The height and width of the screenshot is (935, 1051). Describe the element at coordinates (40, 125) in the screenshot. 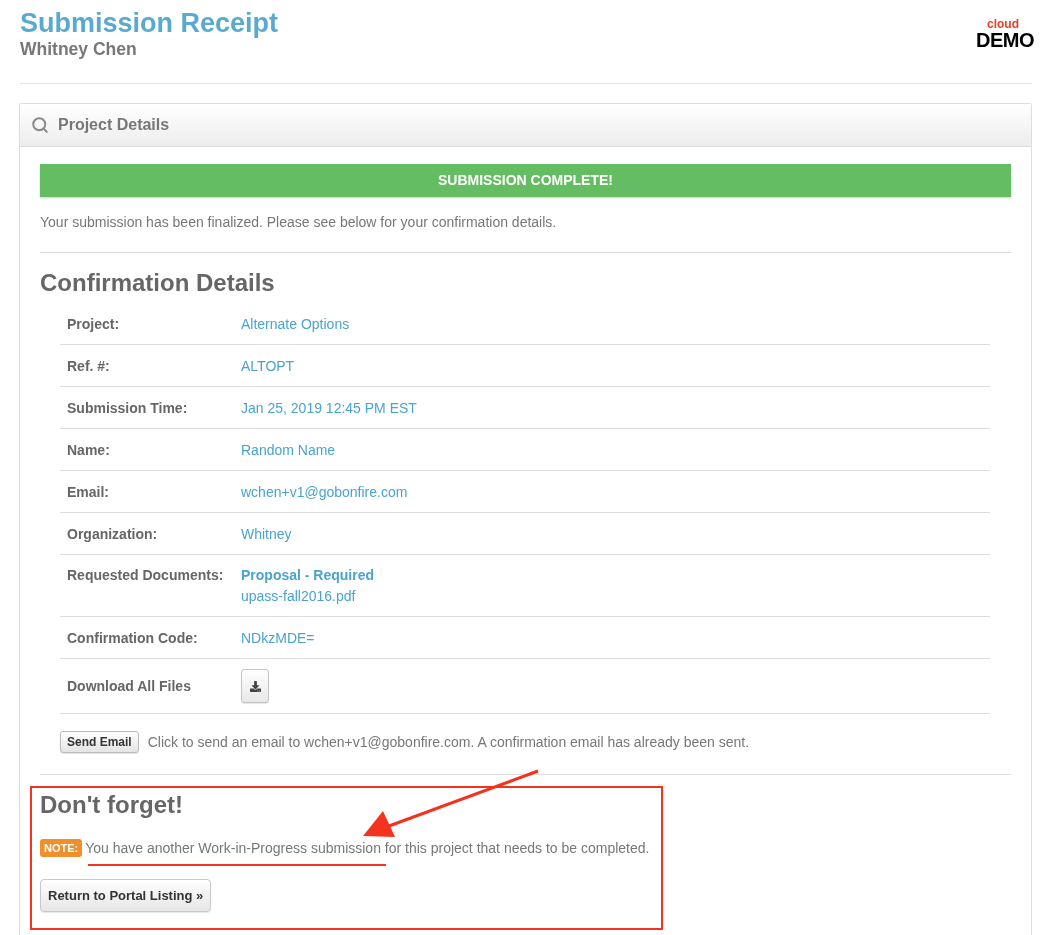

I see `search-icon` at that location.